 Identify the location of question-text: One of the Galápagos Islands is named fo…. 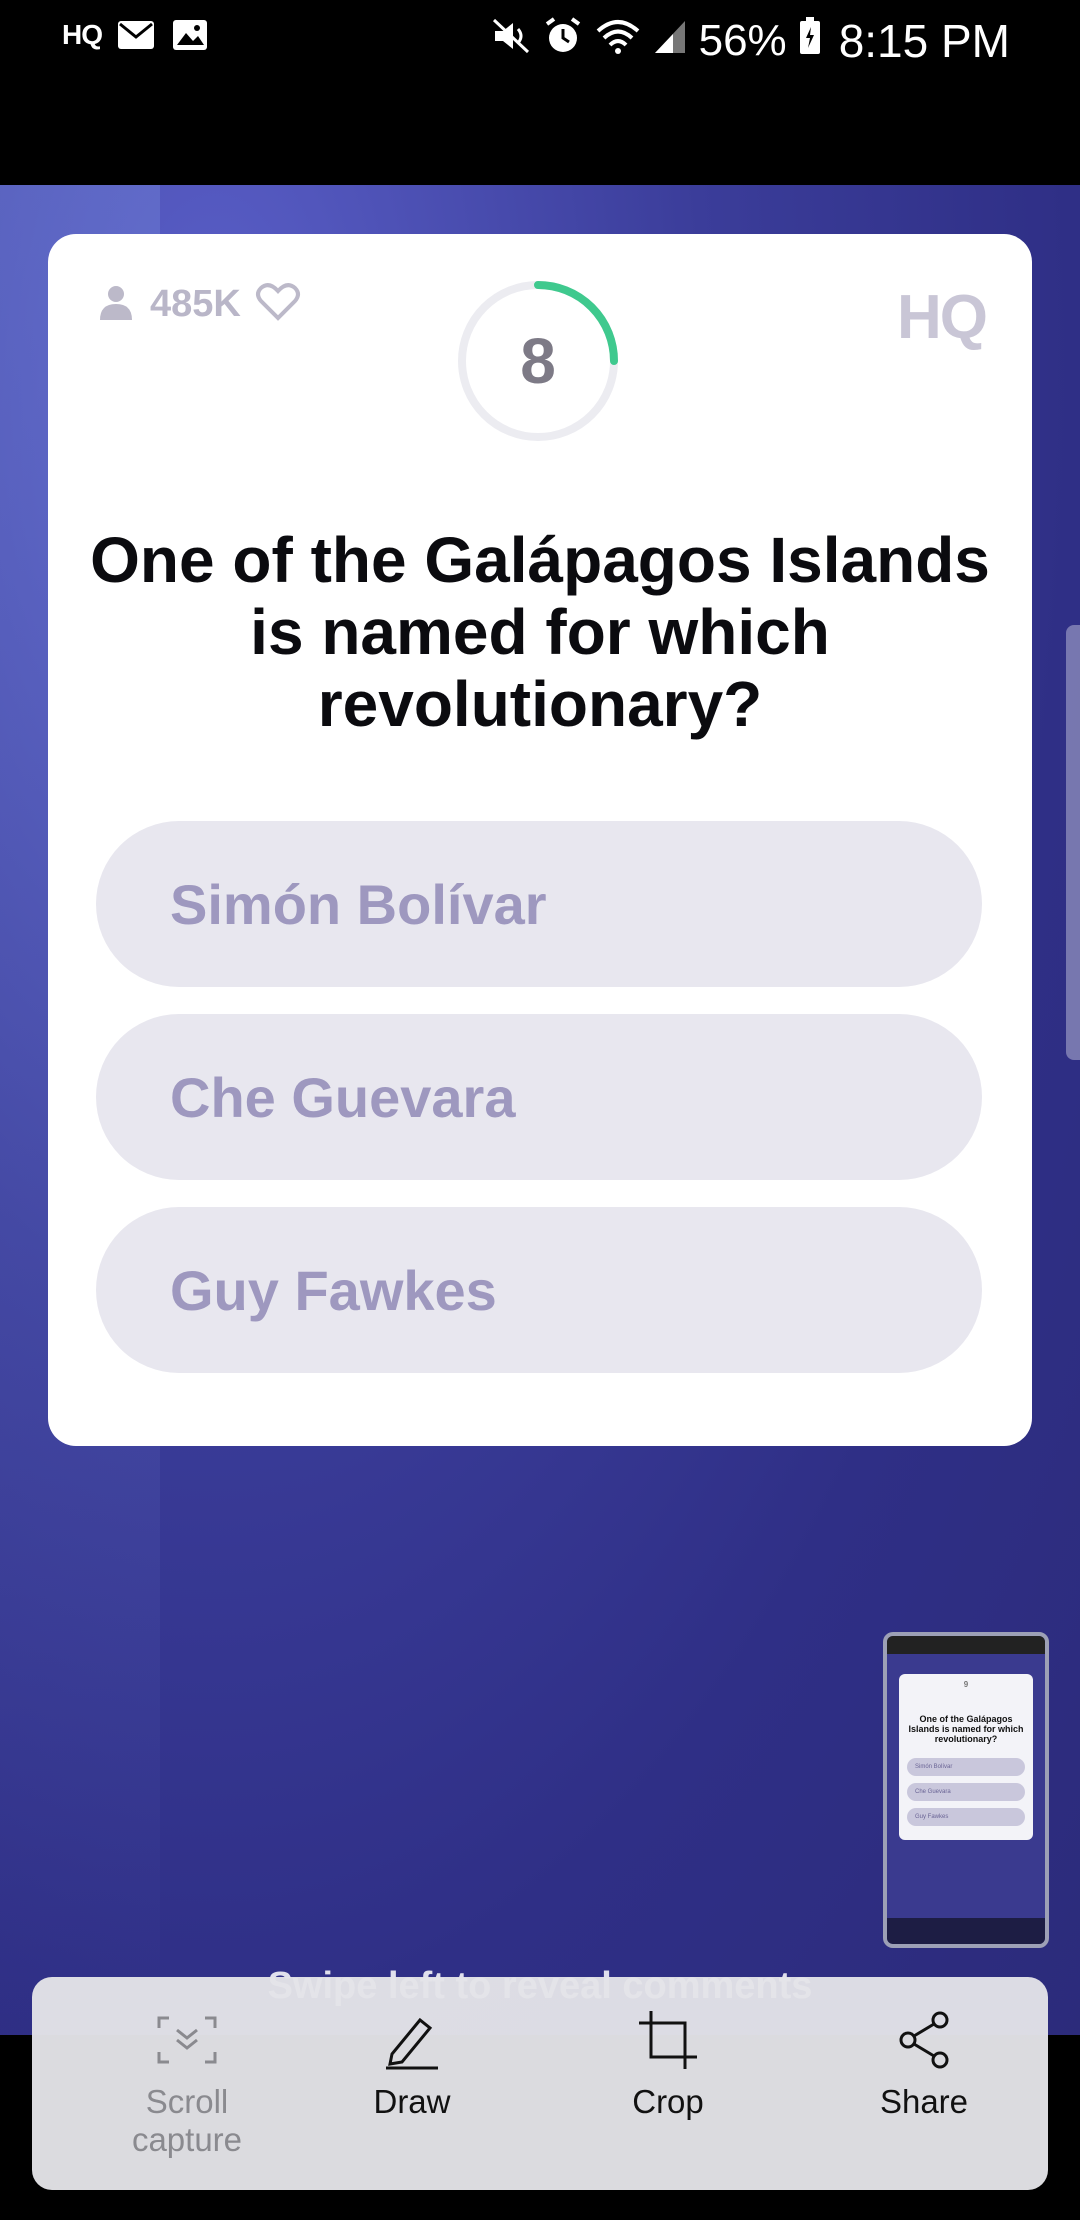
(540, 632).